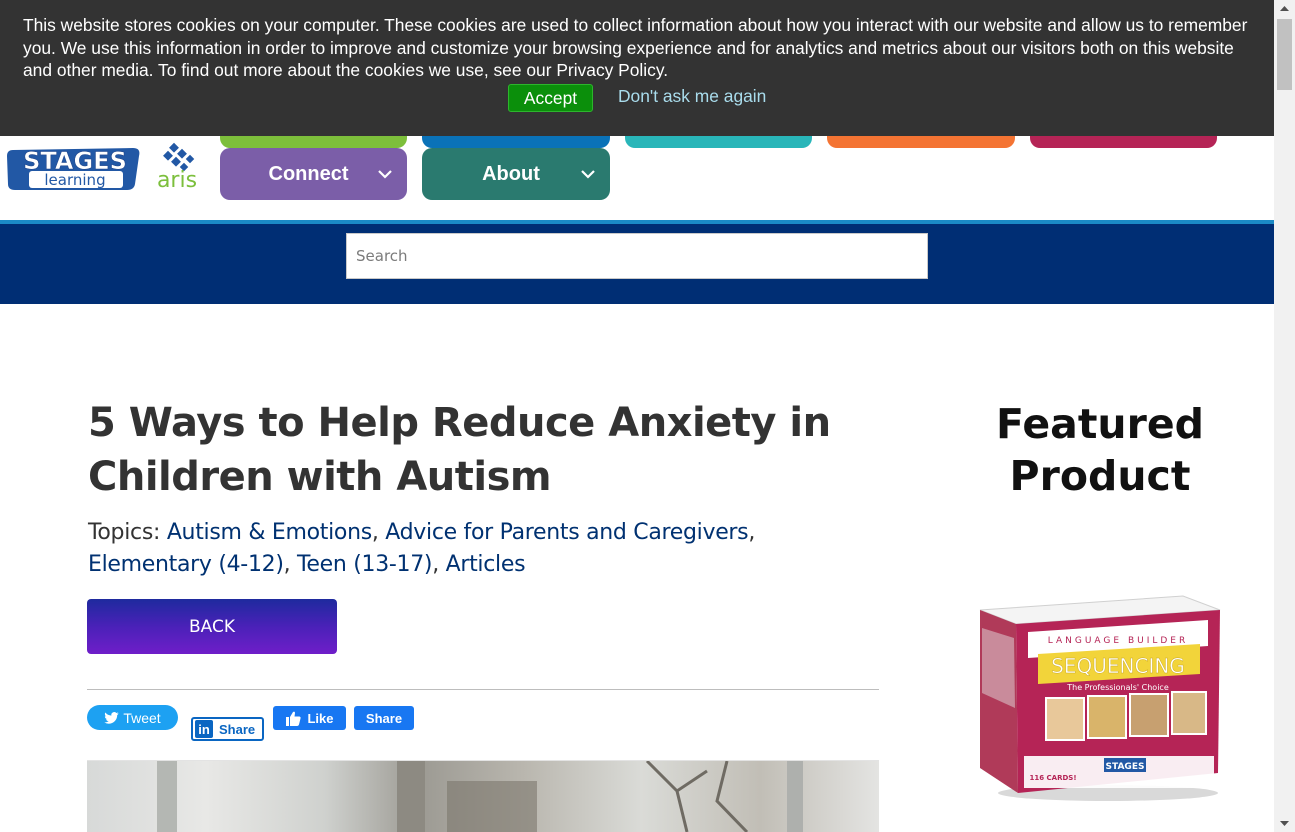  Describe the element at coordinates (237, 729) in the screenshot. I see `linkedin-share-label: Share` at that location.